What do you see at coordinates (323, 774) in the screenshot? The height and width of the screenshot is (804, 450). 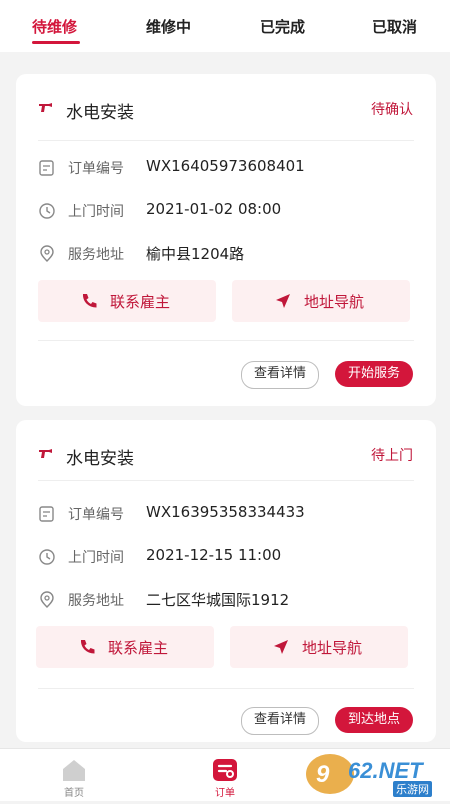 I see `svg-text: 9` at bounding box center [323, 774].